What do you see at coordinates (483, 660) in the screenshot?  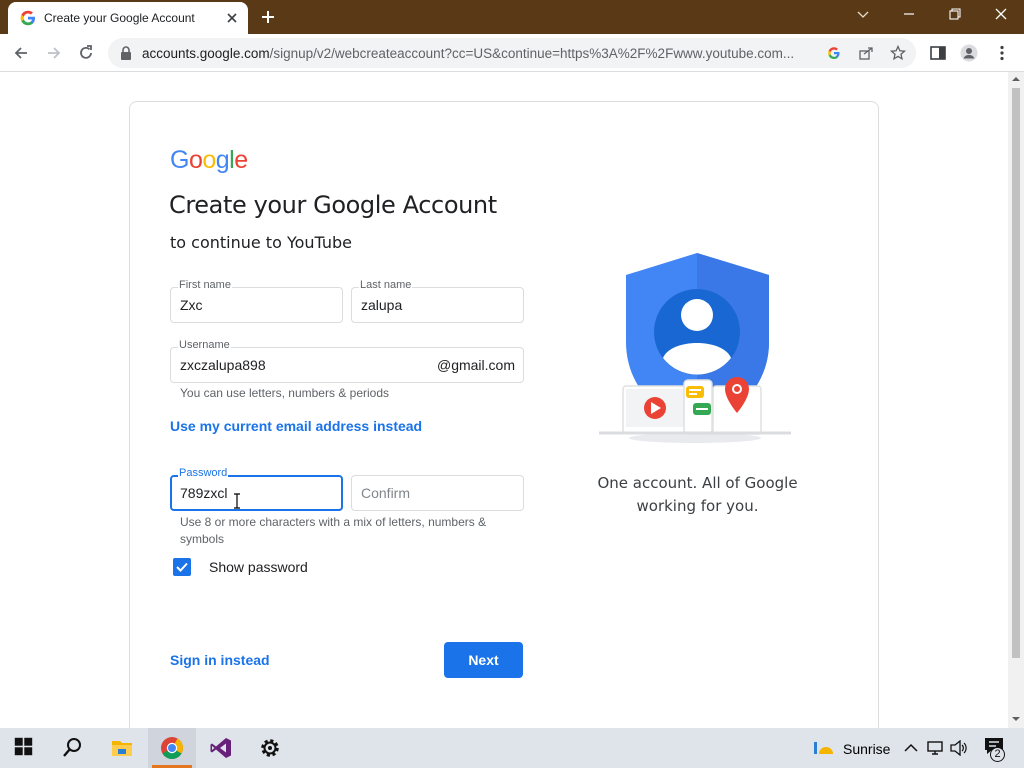 I see `next-button: Next` at bounding box center [483, 660].